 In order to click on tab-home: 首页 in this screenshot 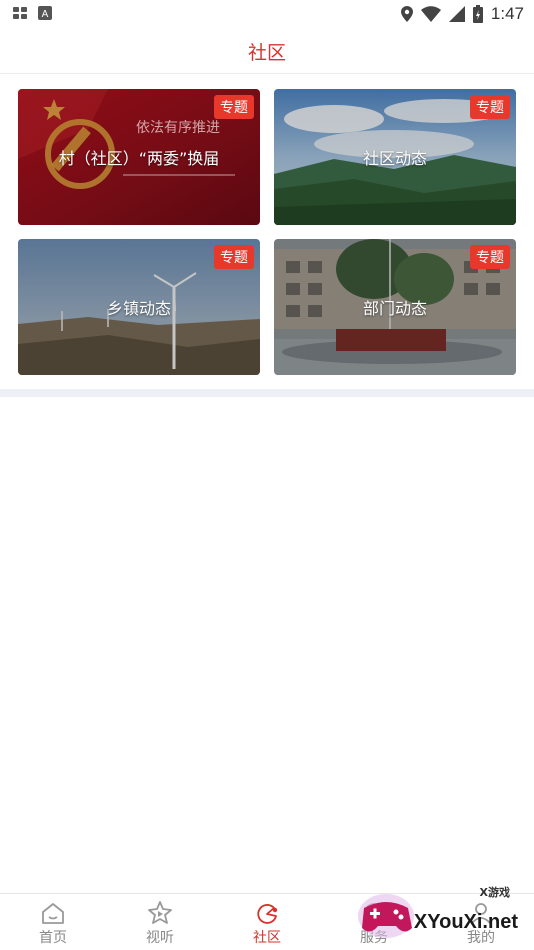, I will do `click(53, 923)`.